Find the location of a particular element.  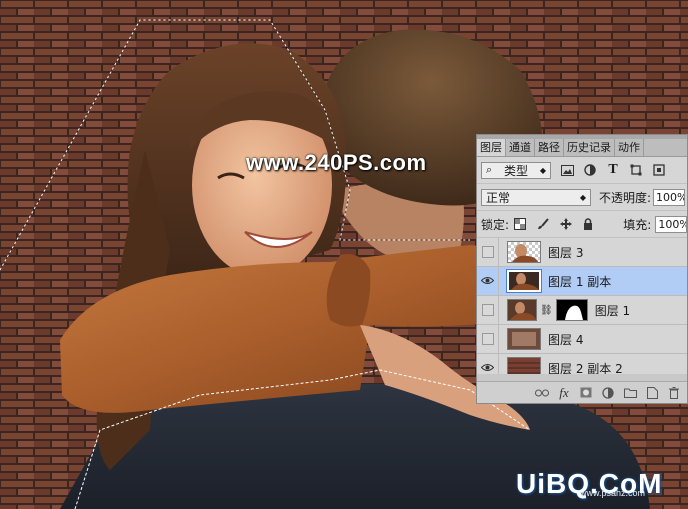

layer-row: 图层 4 is located at coordinates (582, 339).